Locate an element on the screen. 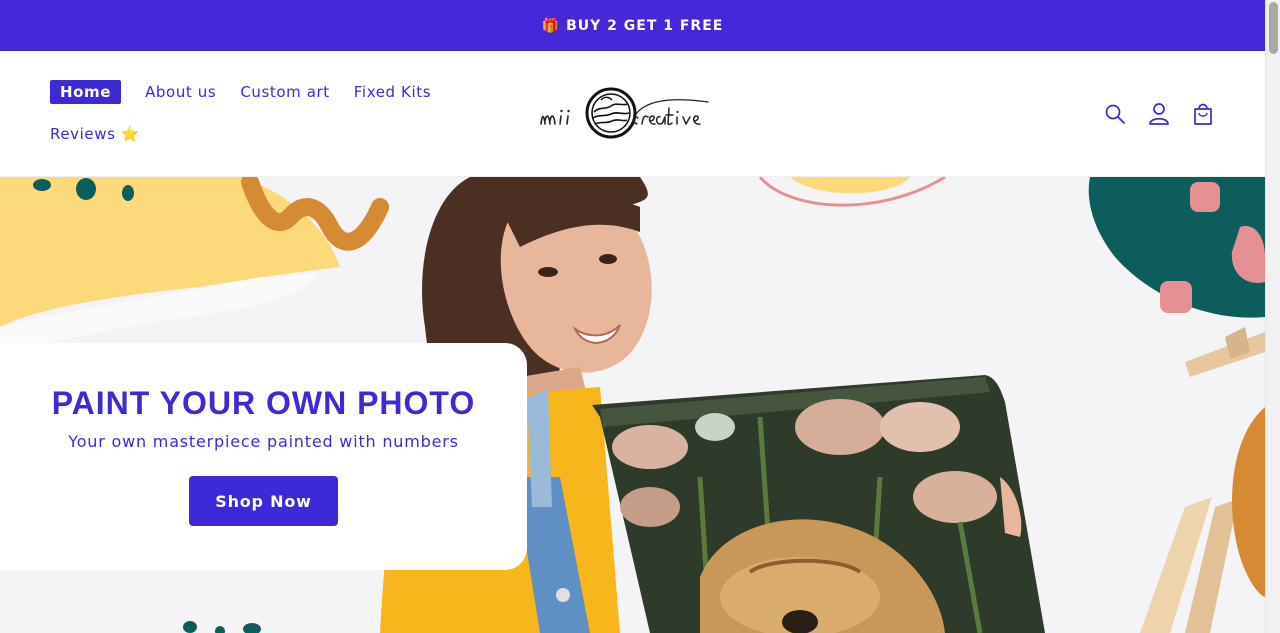  scrollbar is located at coordinates (1272, 316).